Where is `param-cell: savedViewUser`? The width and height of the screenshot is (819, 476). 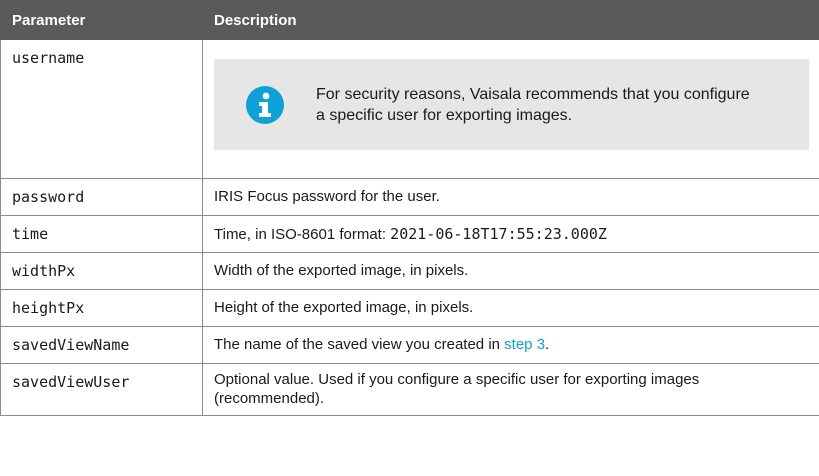 param-cell: savedViewUser is located at coordinates (101, 389).